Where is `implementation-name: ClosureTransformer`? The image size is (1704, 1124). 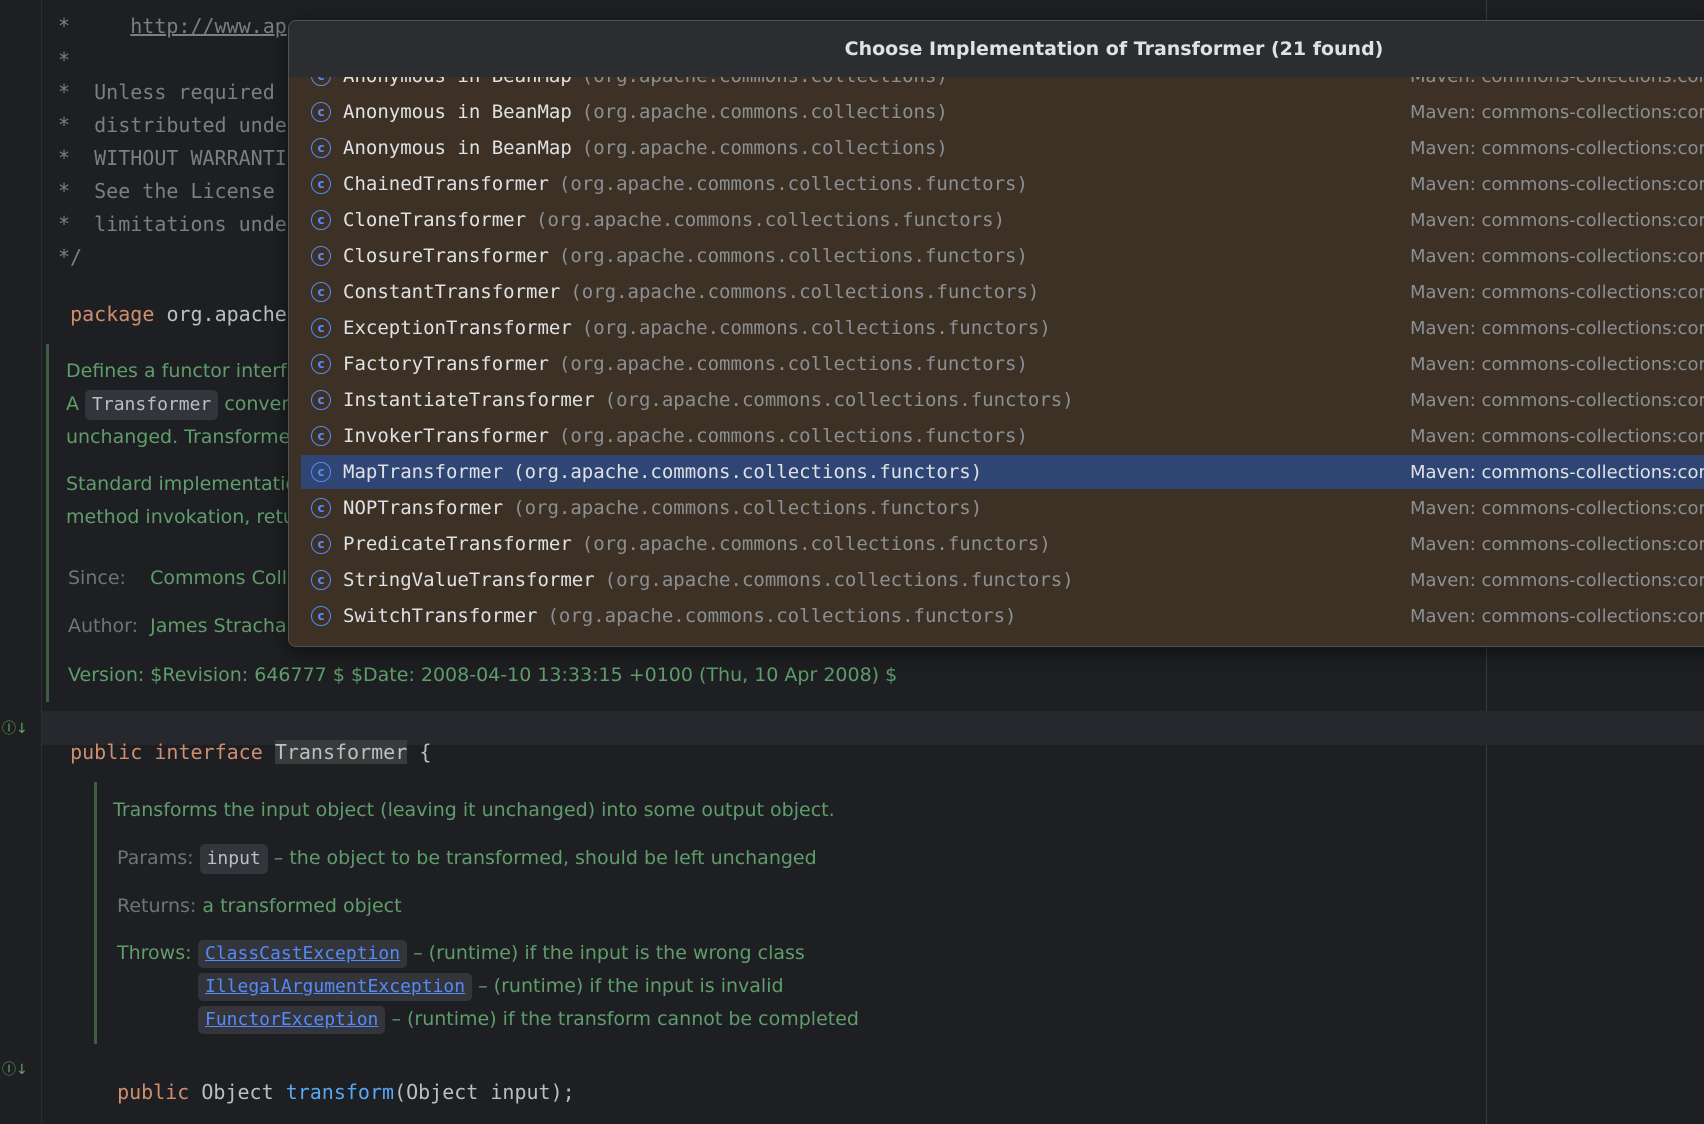 implementation-name: ClosureTransformer is located at coordinates (446, 256).